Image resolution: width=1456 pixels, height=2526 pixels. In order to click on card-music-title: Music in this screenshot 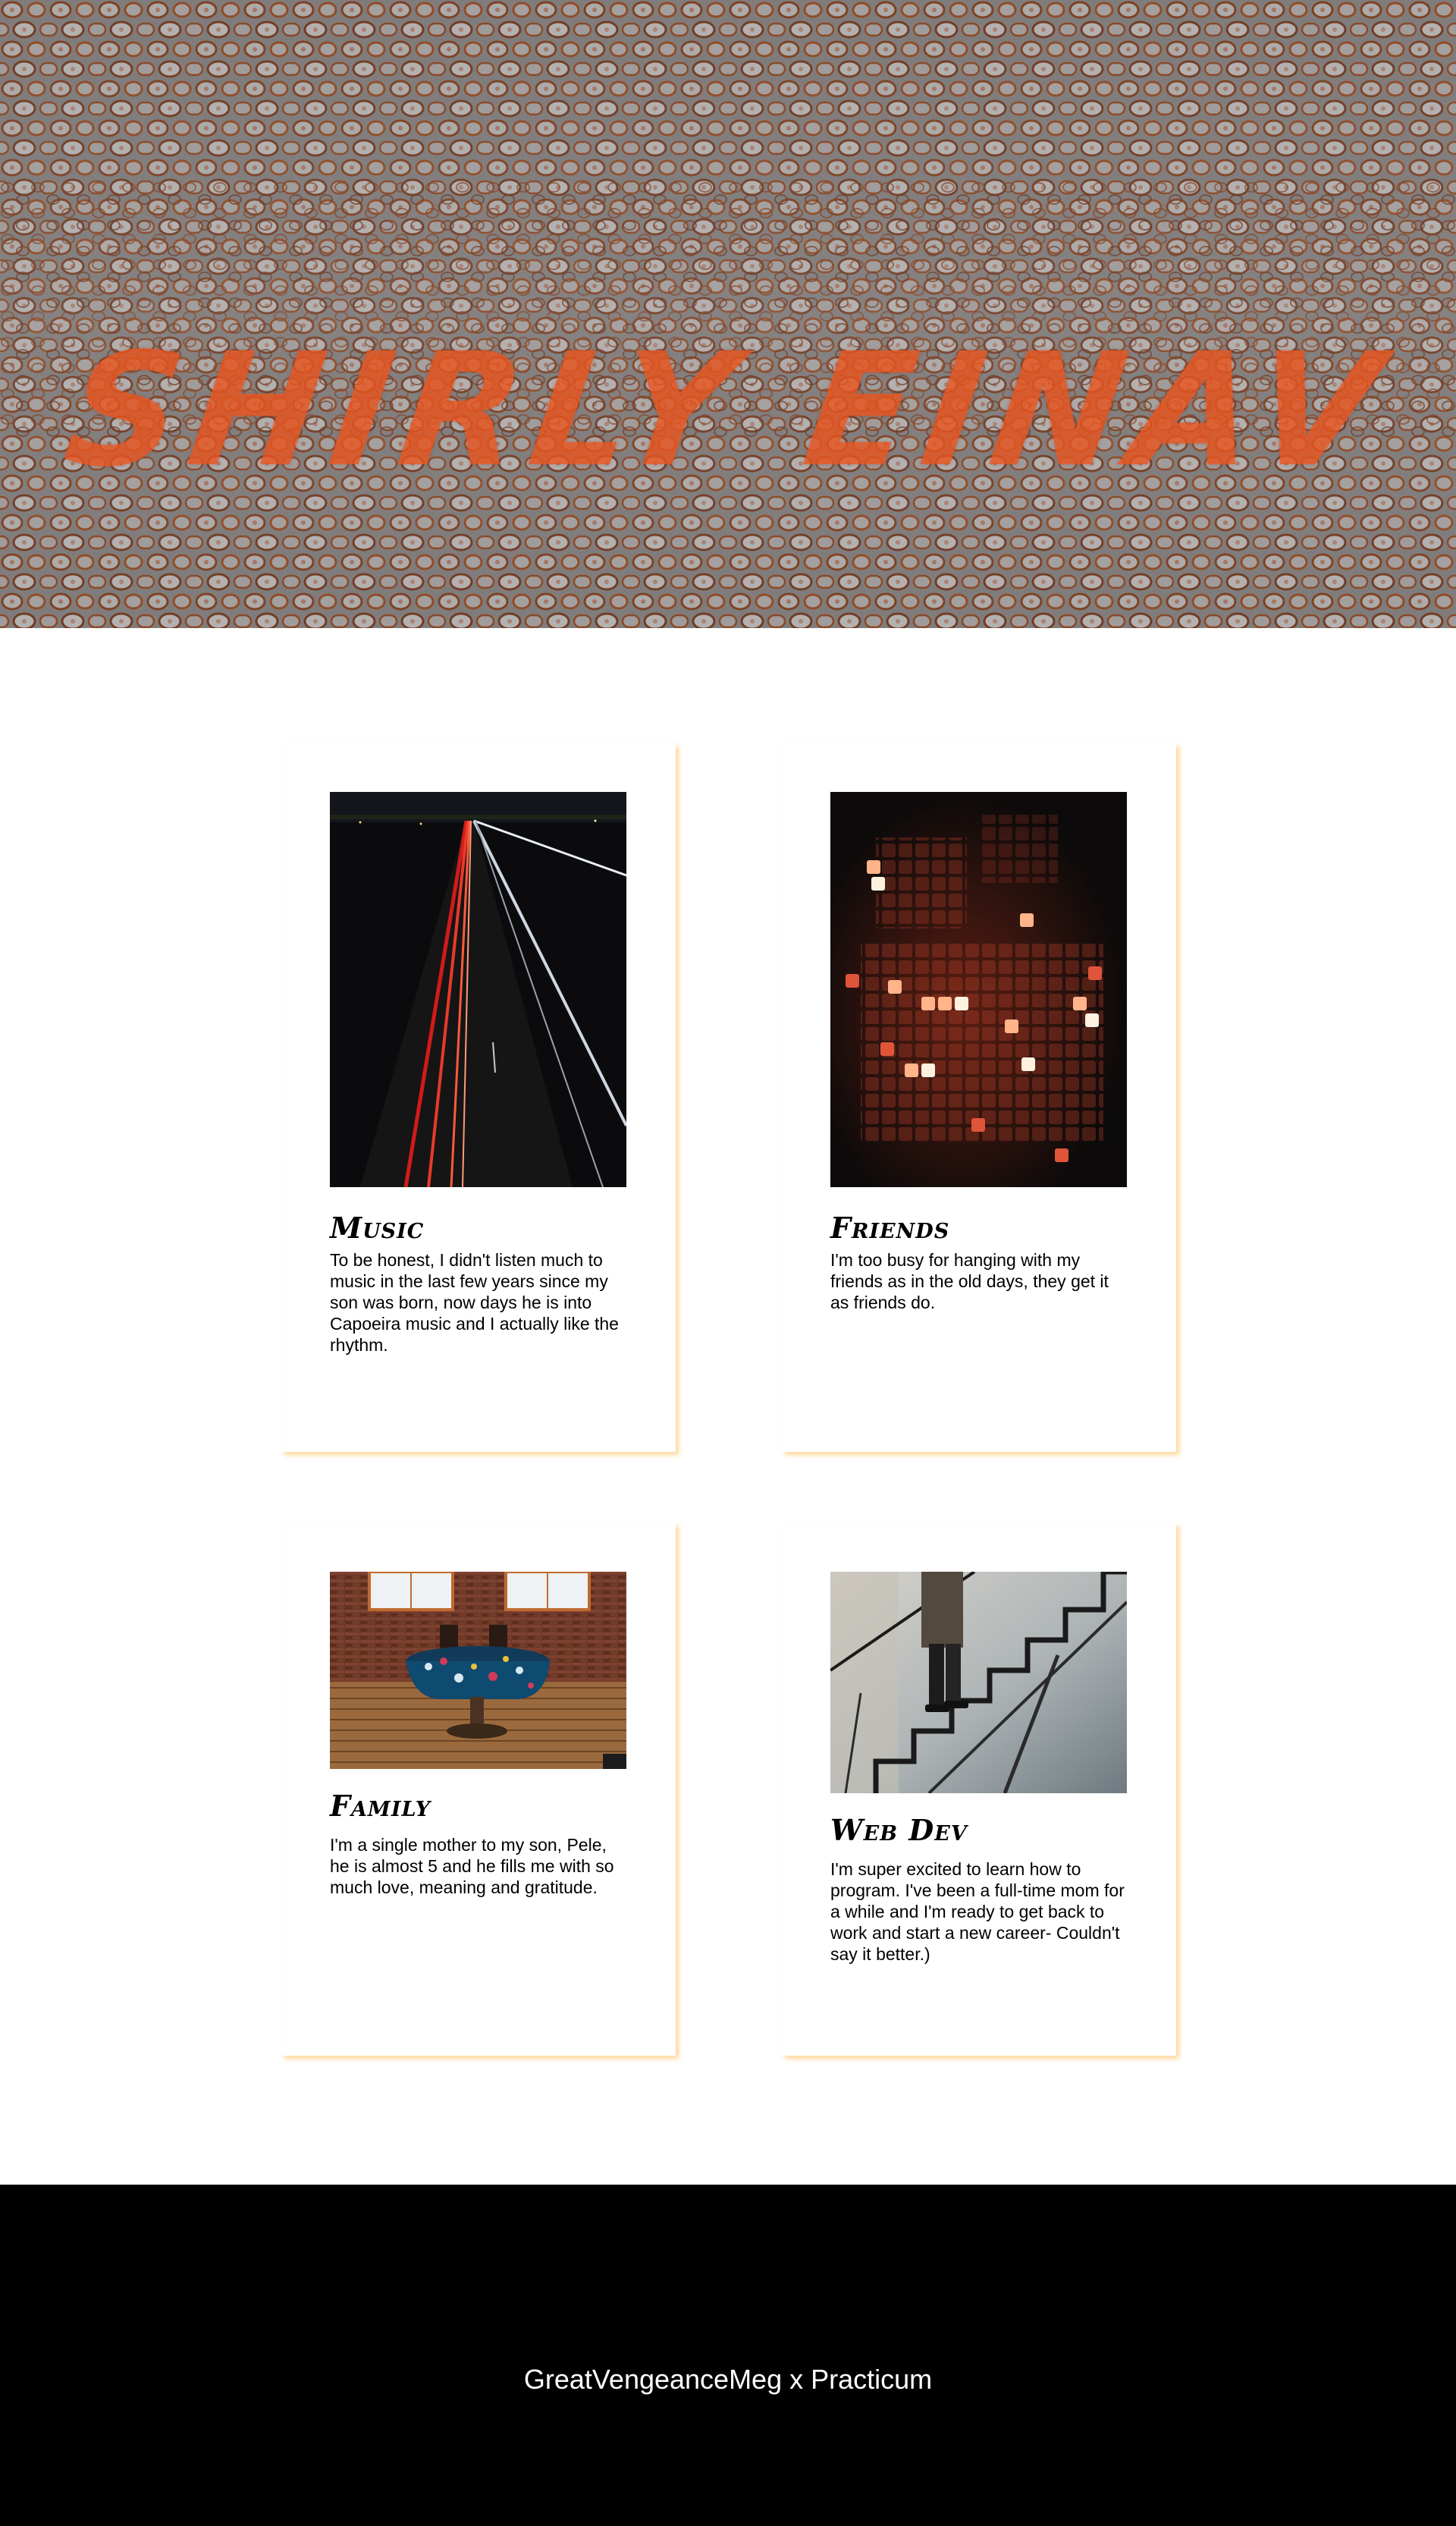, I will do `click(377, 1228)`.